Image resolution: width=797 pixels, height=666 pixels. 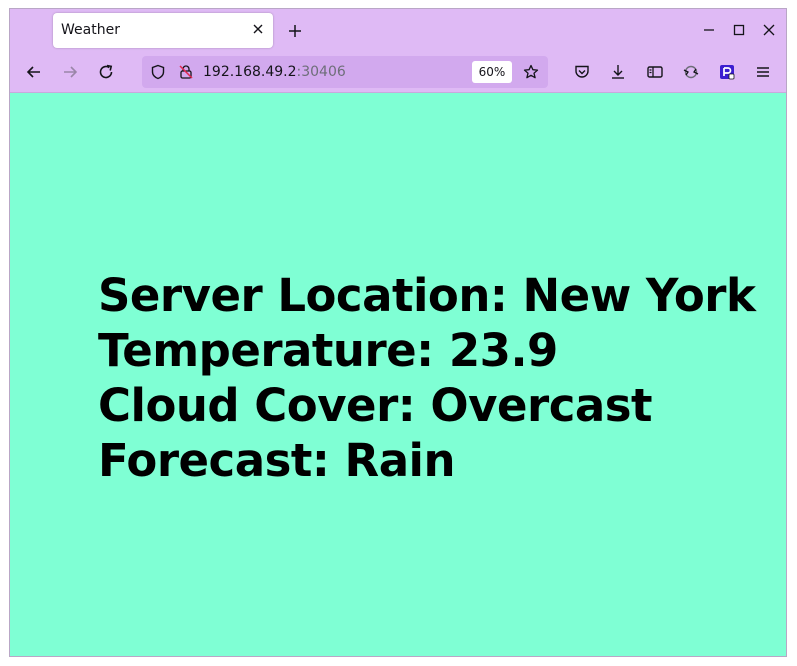 What do you see at coordinates (375, 405) in the screenshot?
I see `cloud-cover-line: Cloud Cover: Overcast` at bounding box center [375, 405].